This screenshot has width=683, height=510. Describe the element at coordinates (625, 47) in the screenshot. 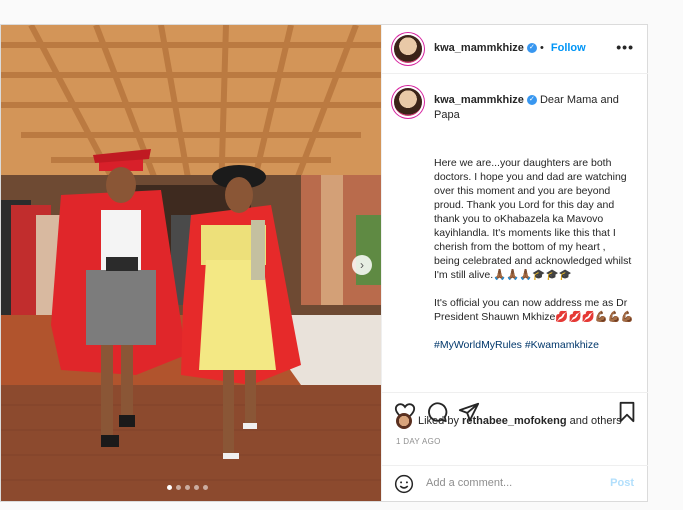

I see `more-icon: •••` at that location.